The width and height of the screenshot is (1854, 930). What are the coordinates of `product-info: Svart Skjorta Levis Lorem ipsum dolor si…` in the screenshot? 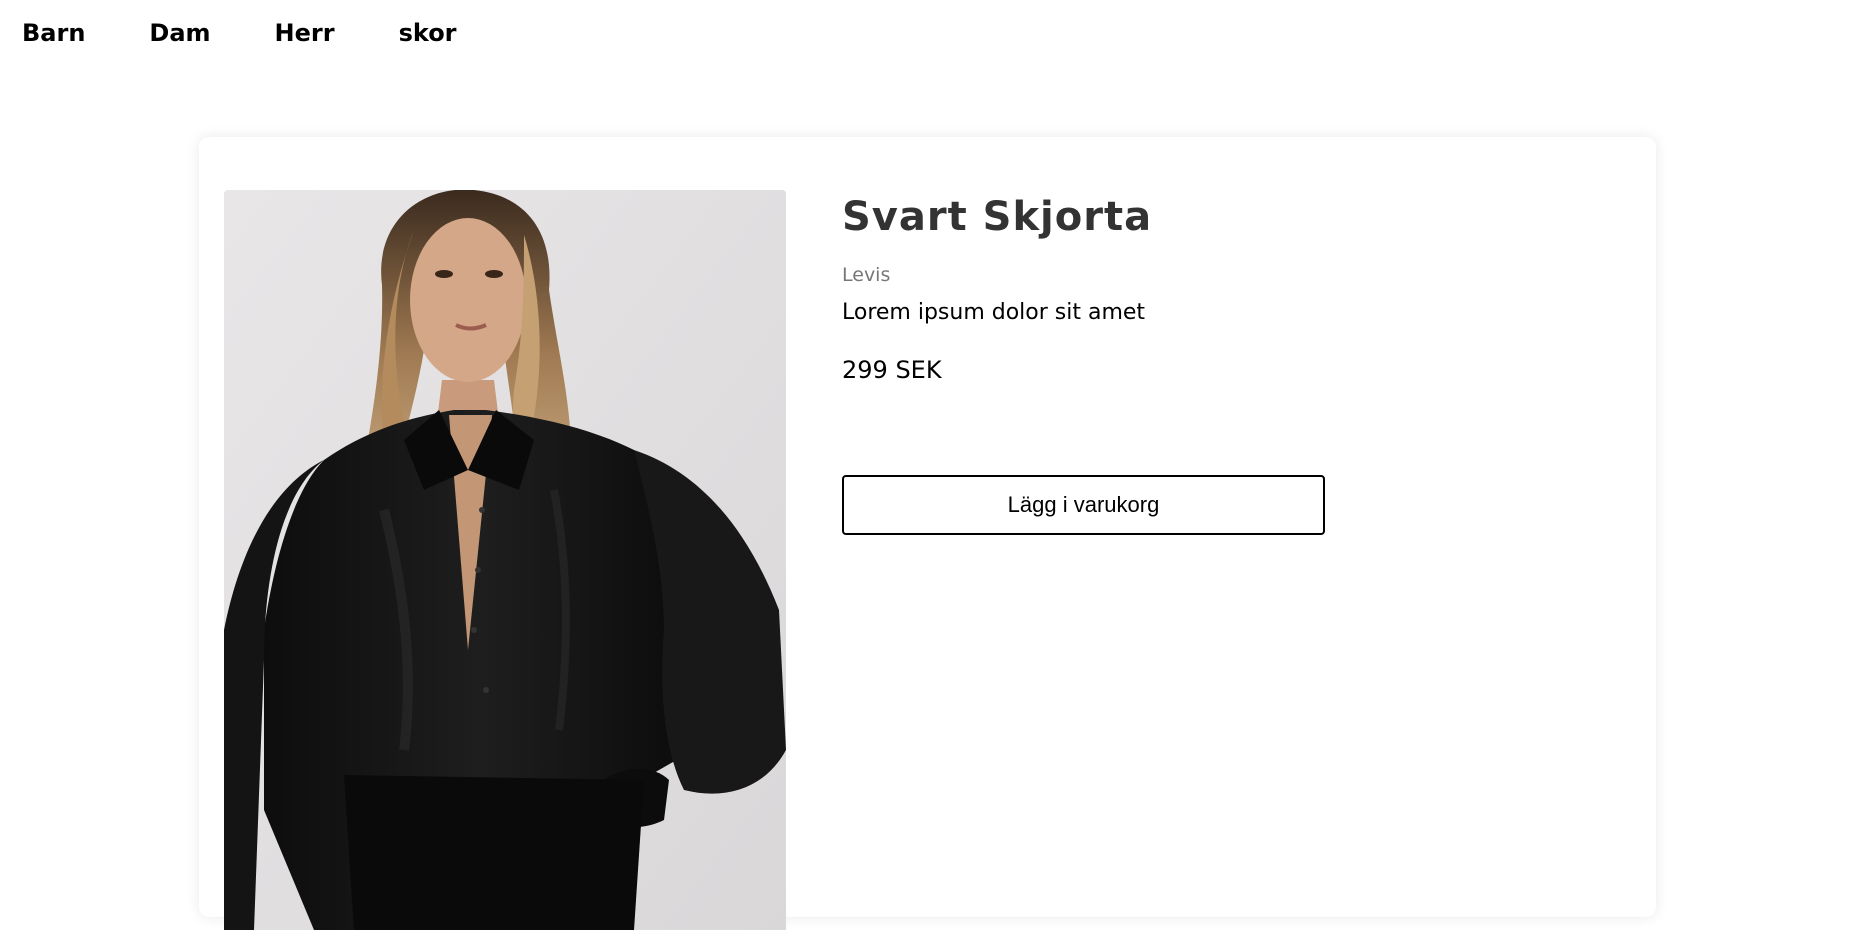 It's located at (997, 288).